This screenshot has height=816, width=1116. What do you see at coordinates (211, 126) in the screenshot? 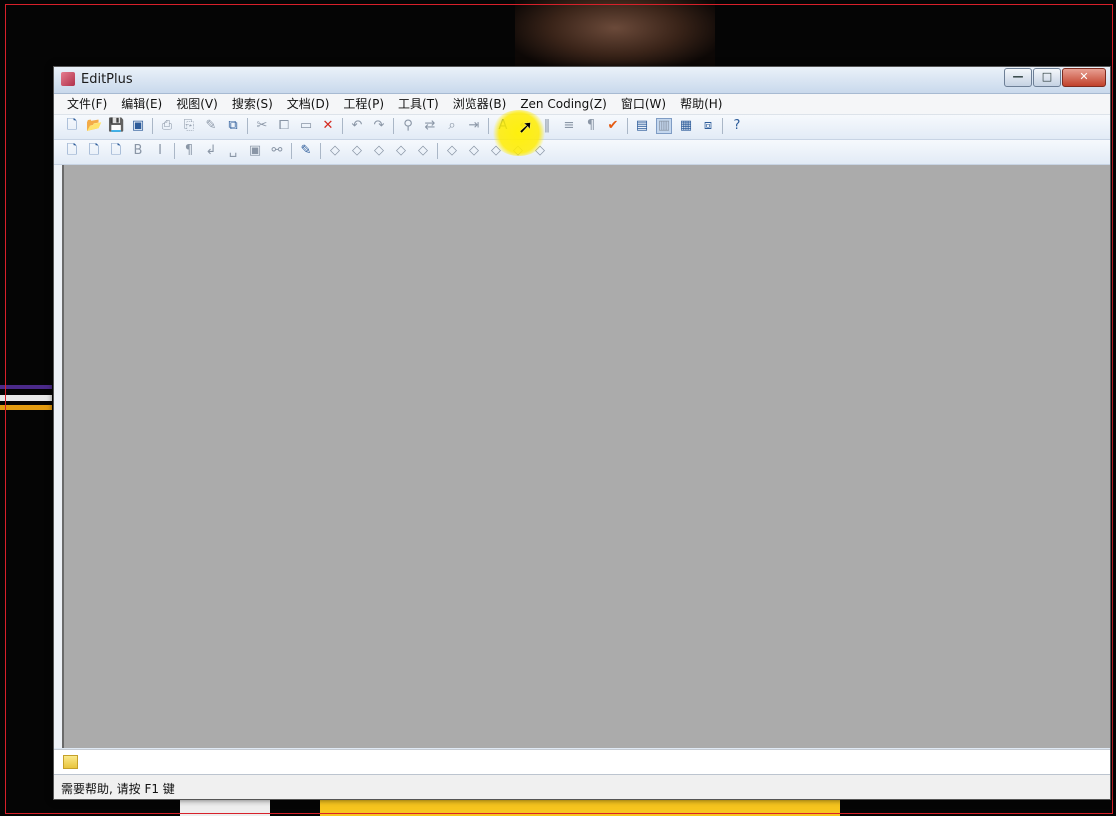
I see `spell-check-icon: ✎` at bounding box center [211, 126].